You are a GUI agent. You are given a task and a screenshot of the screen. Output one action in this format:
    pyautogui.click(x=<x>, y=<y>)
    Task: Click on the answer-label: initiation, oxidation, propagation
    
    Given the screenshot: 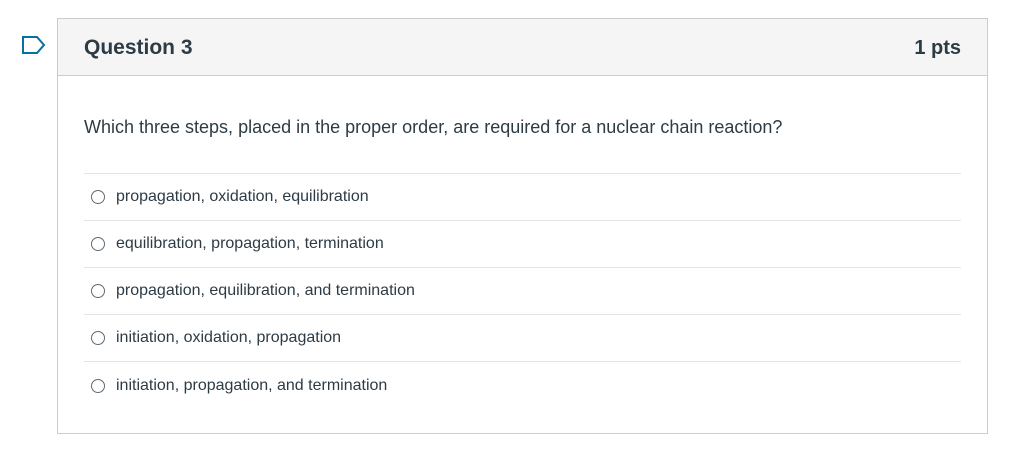 What is the action you would take?
    pyautogui.click(x=228, y=338)
    